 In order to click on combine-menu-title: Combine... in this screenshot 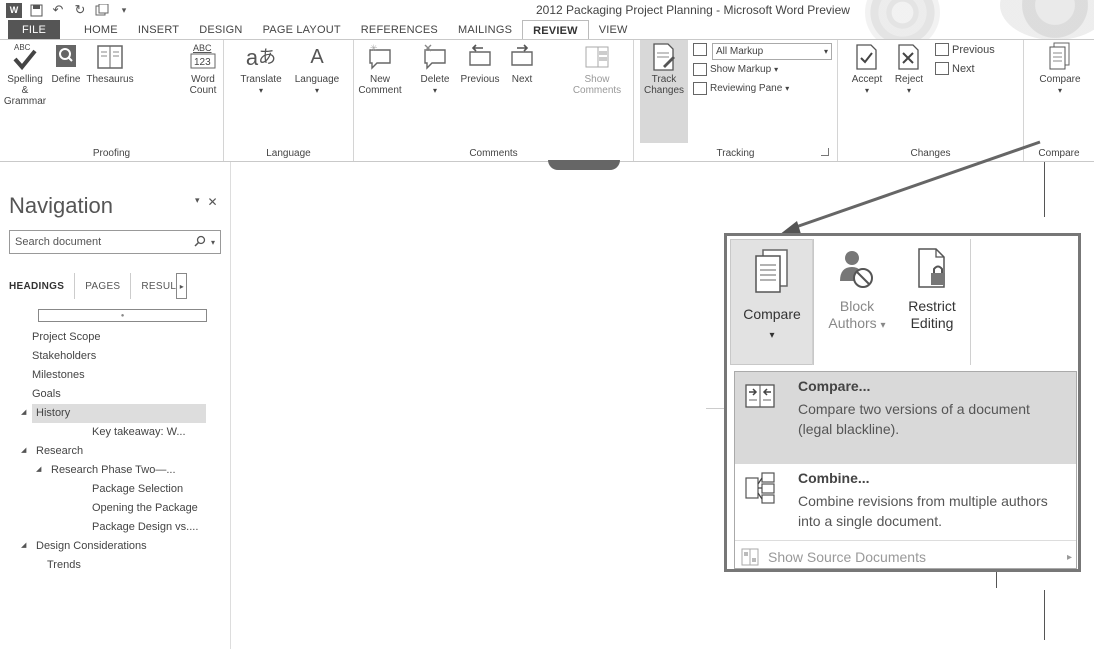, I will do `click(834, 478)`.